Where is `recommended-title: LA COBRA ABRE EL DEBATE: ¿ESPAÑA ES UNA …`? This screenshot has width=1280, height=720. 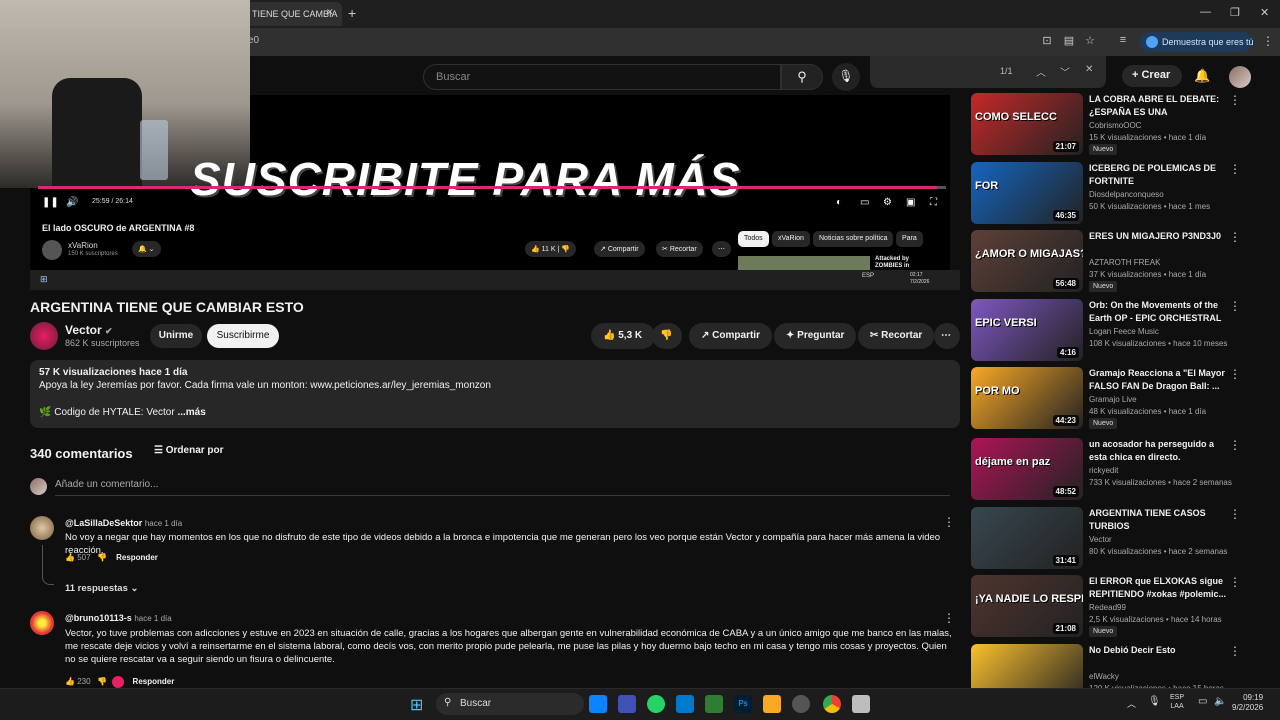
recommended-title: LA COBRA ABRE EL DEBATE: ¿ESPAÑA ES UNA … is located at coordinates (1159, 106).